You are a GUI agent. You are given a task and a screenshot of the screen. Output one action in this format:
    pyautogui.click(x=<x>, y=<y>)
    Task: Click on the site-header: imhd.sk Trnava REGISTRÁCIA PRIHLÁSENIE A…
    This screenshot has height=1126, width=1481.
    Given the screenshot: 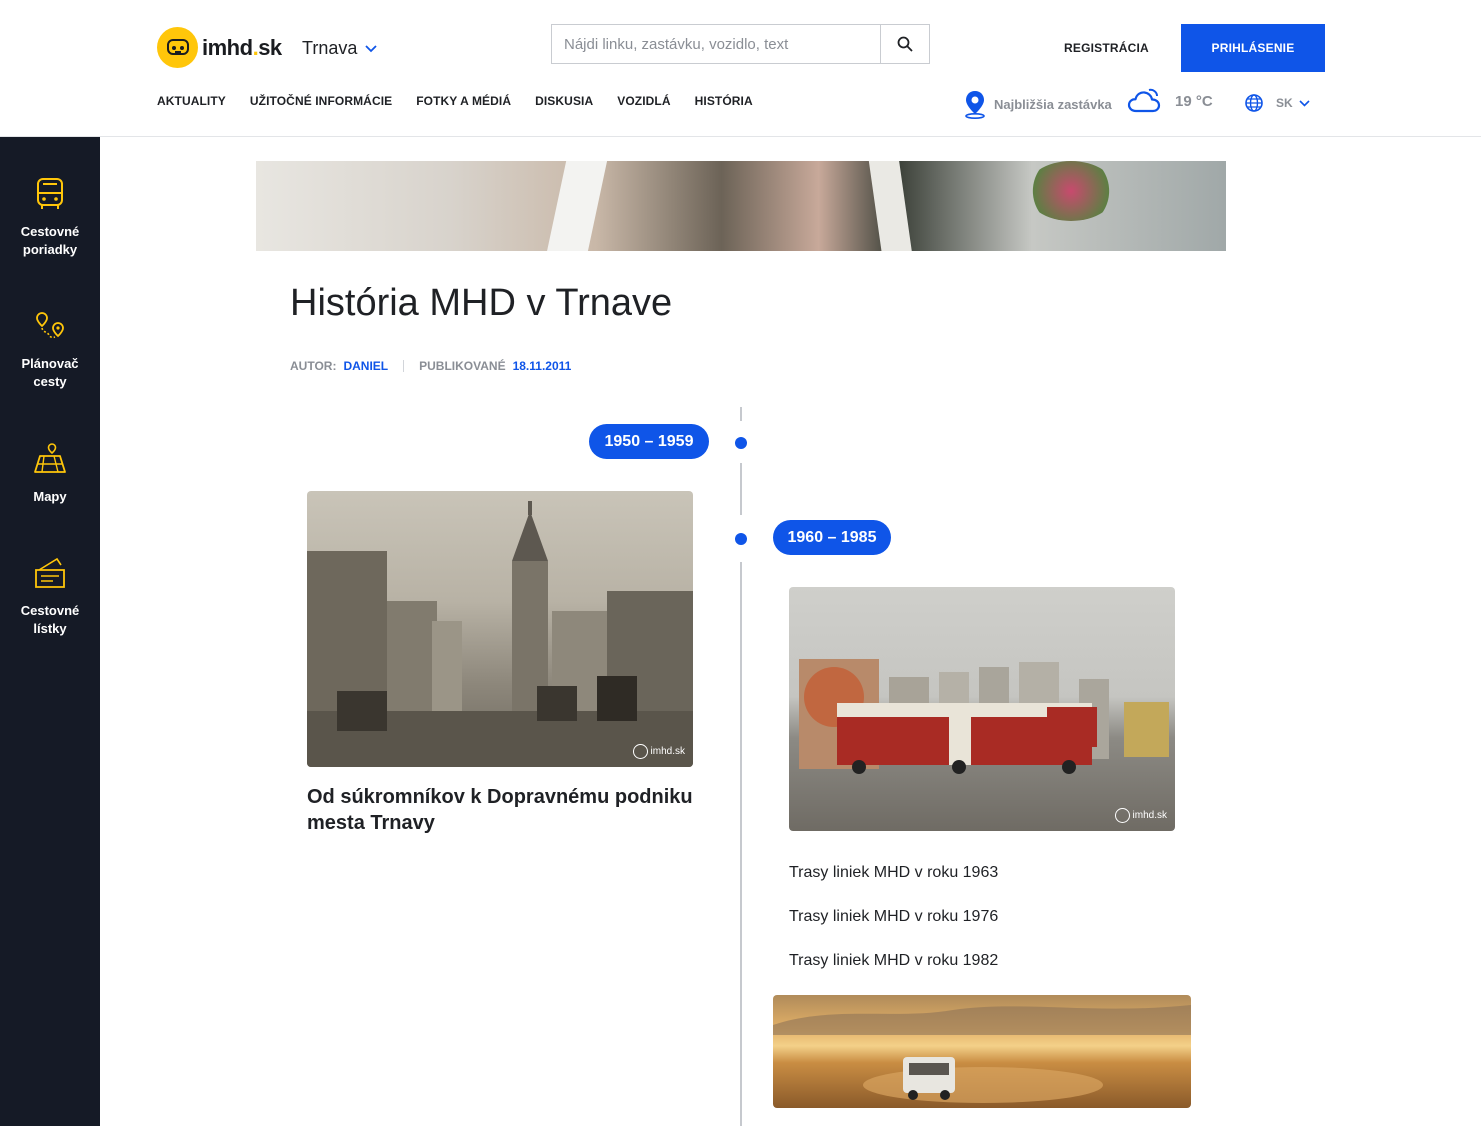 What is the action you would take?
    pyautogui.click(x=740, y=68)
    